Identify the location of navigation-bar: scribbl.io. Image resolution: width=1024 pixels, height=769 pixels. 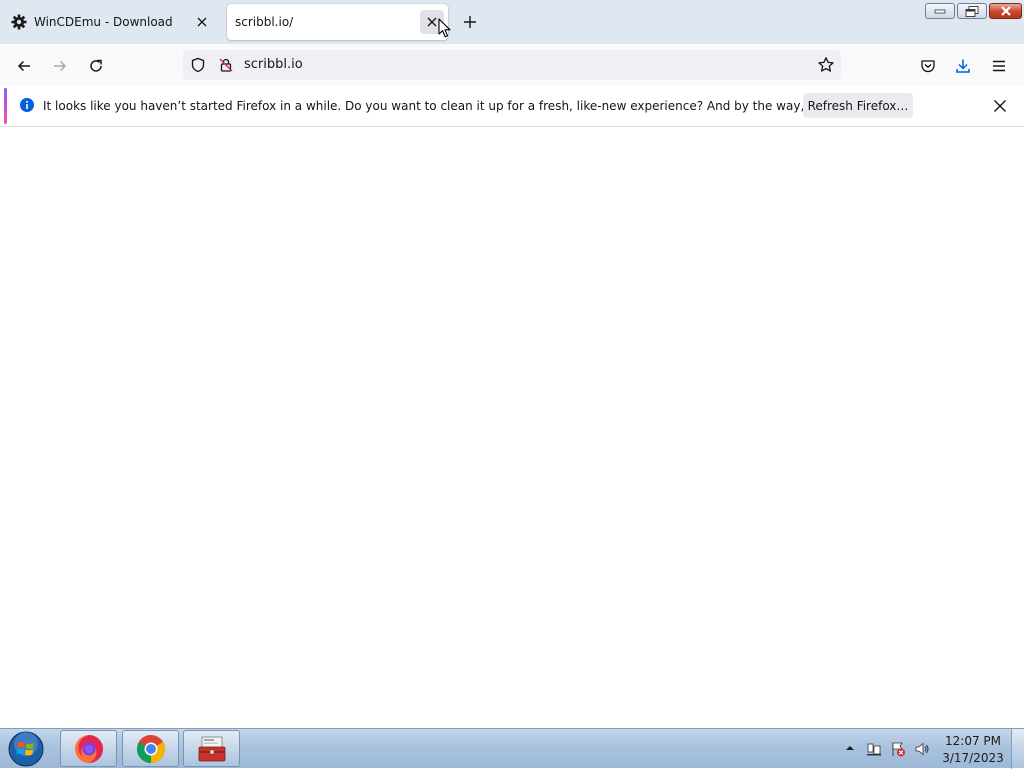
(512, 65).